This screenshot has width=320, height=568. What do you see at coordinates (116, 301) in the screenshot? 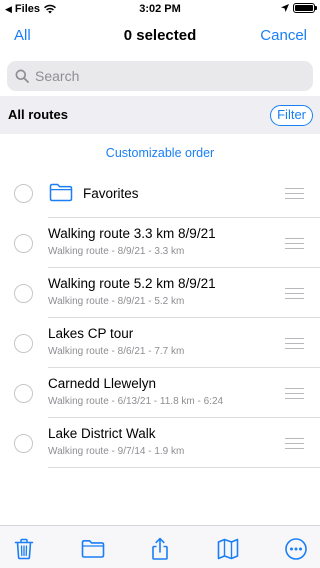
I see `list-item-subtitle: Walking route - 8/9/21 - 5.2 km` at bounding box center [116, 301].